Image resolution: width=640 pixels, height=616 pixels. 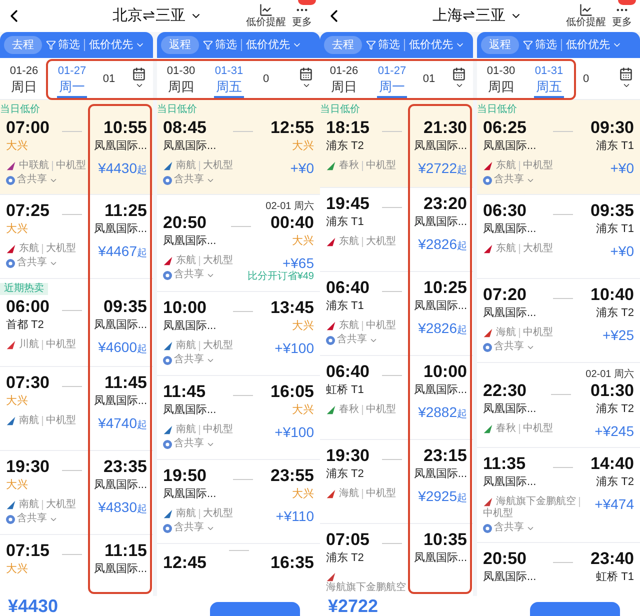 I want to click on departure-time: 06:25, so click(x=505, y=128).